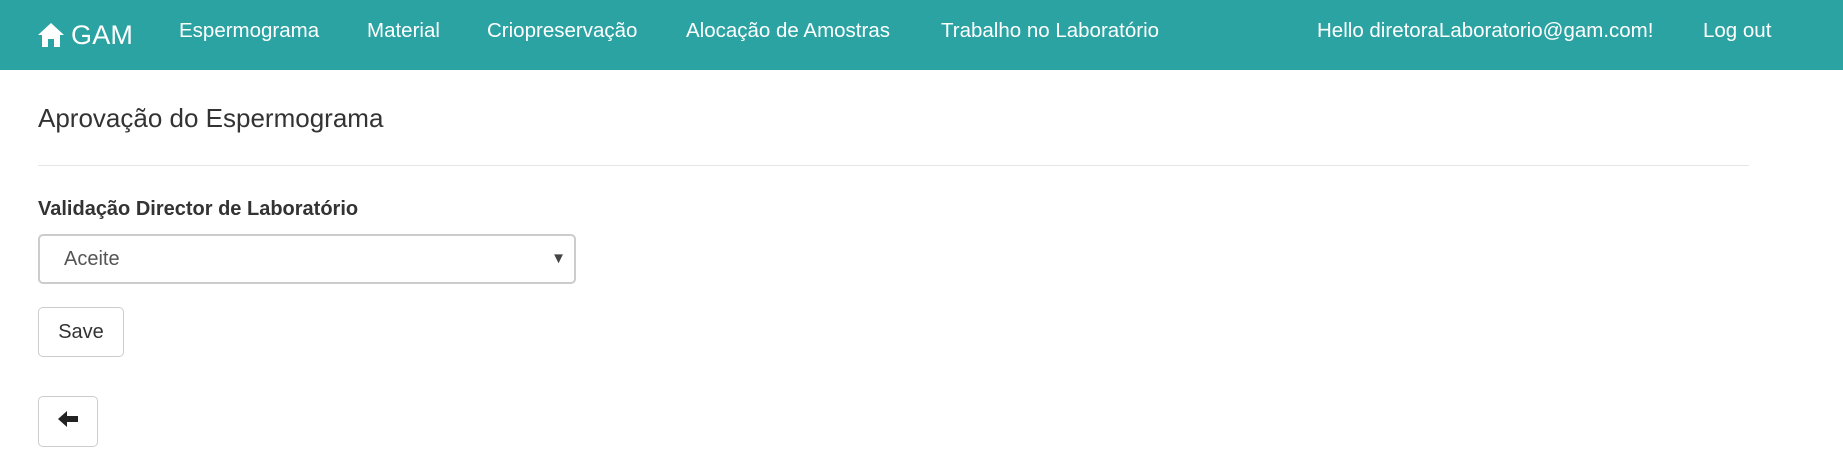 The image size is (1843, 467). What do you see at coordinates (81, 332) in the screenshot?
I see `save-button: Save` at bounding box center [81, 332].